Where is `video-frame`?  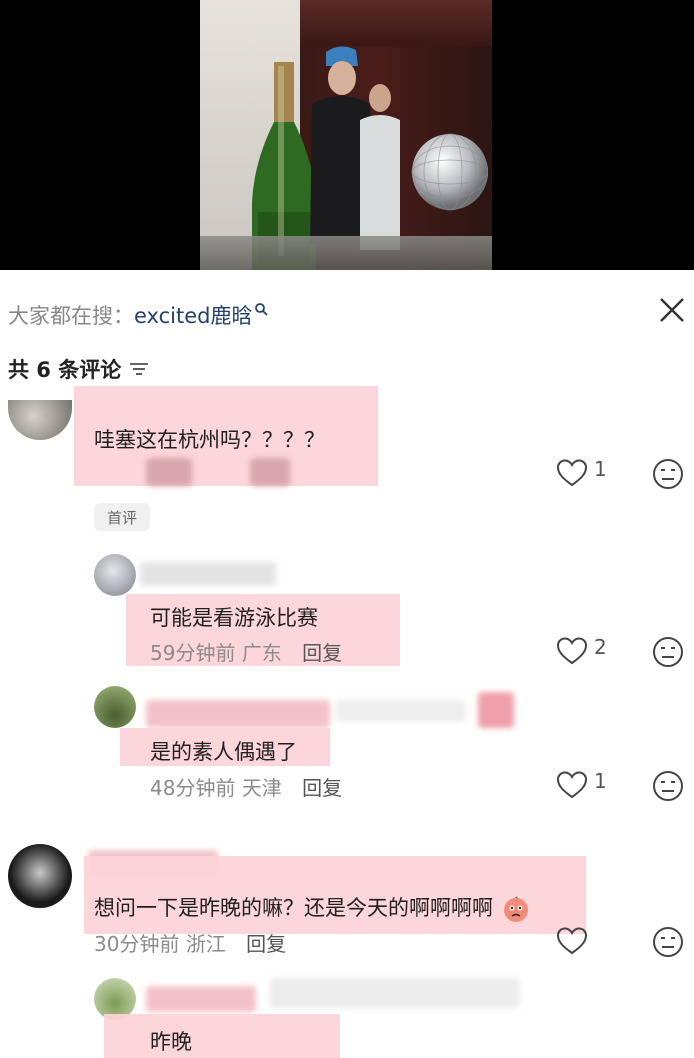 video-frame is located at coordinates (346, 135).